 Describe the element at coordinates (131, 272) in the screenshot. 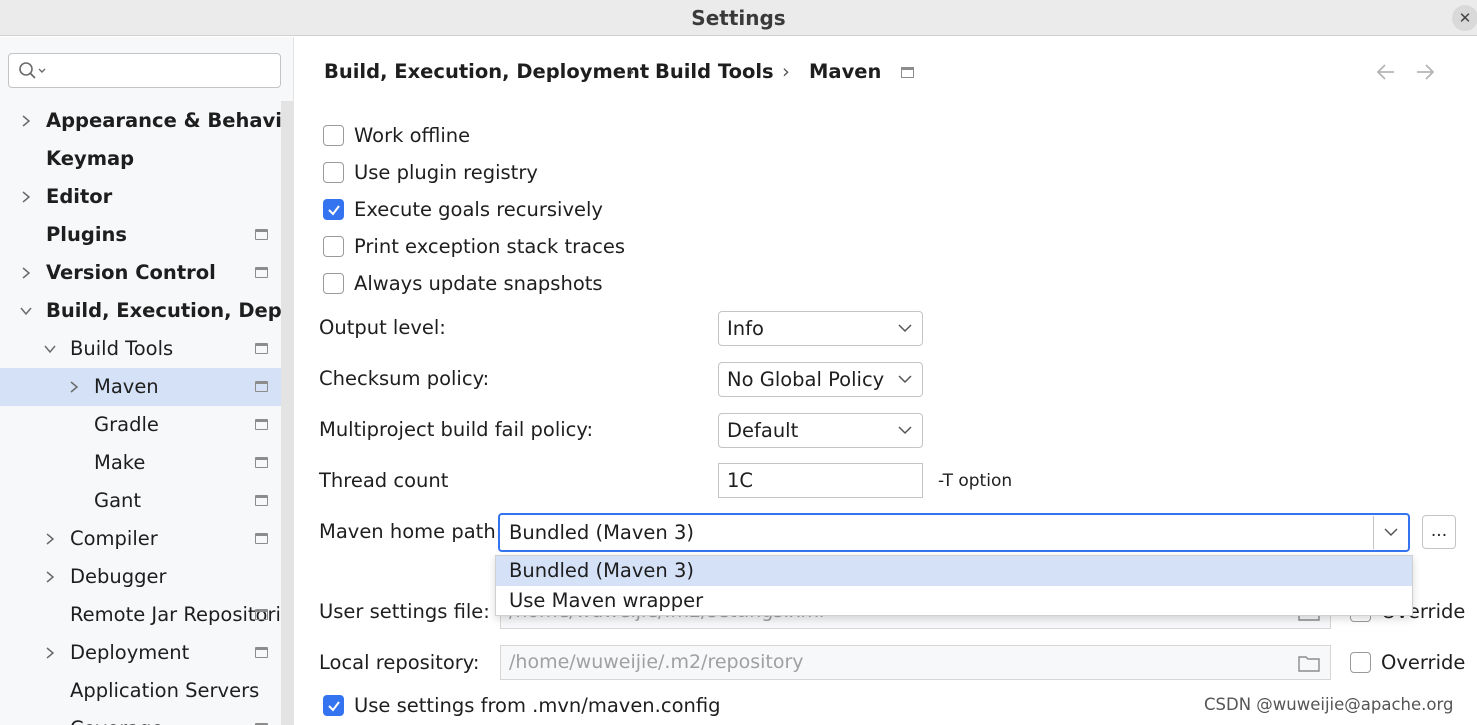

I see `sidebar-item-label: Version Control` at that location.